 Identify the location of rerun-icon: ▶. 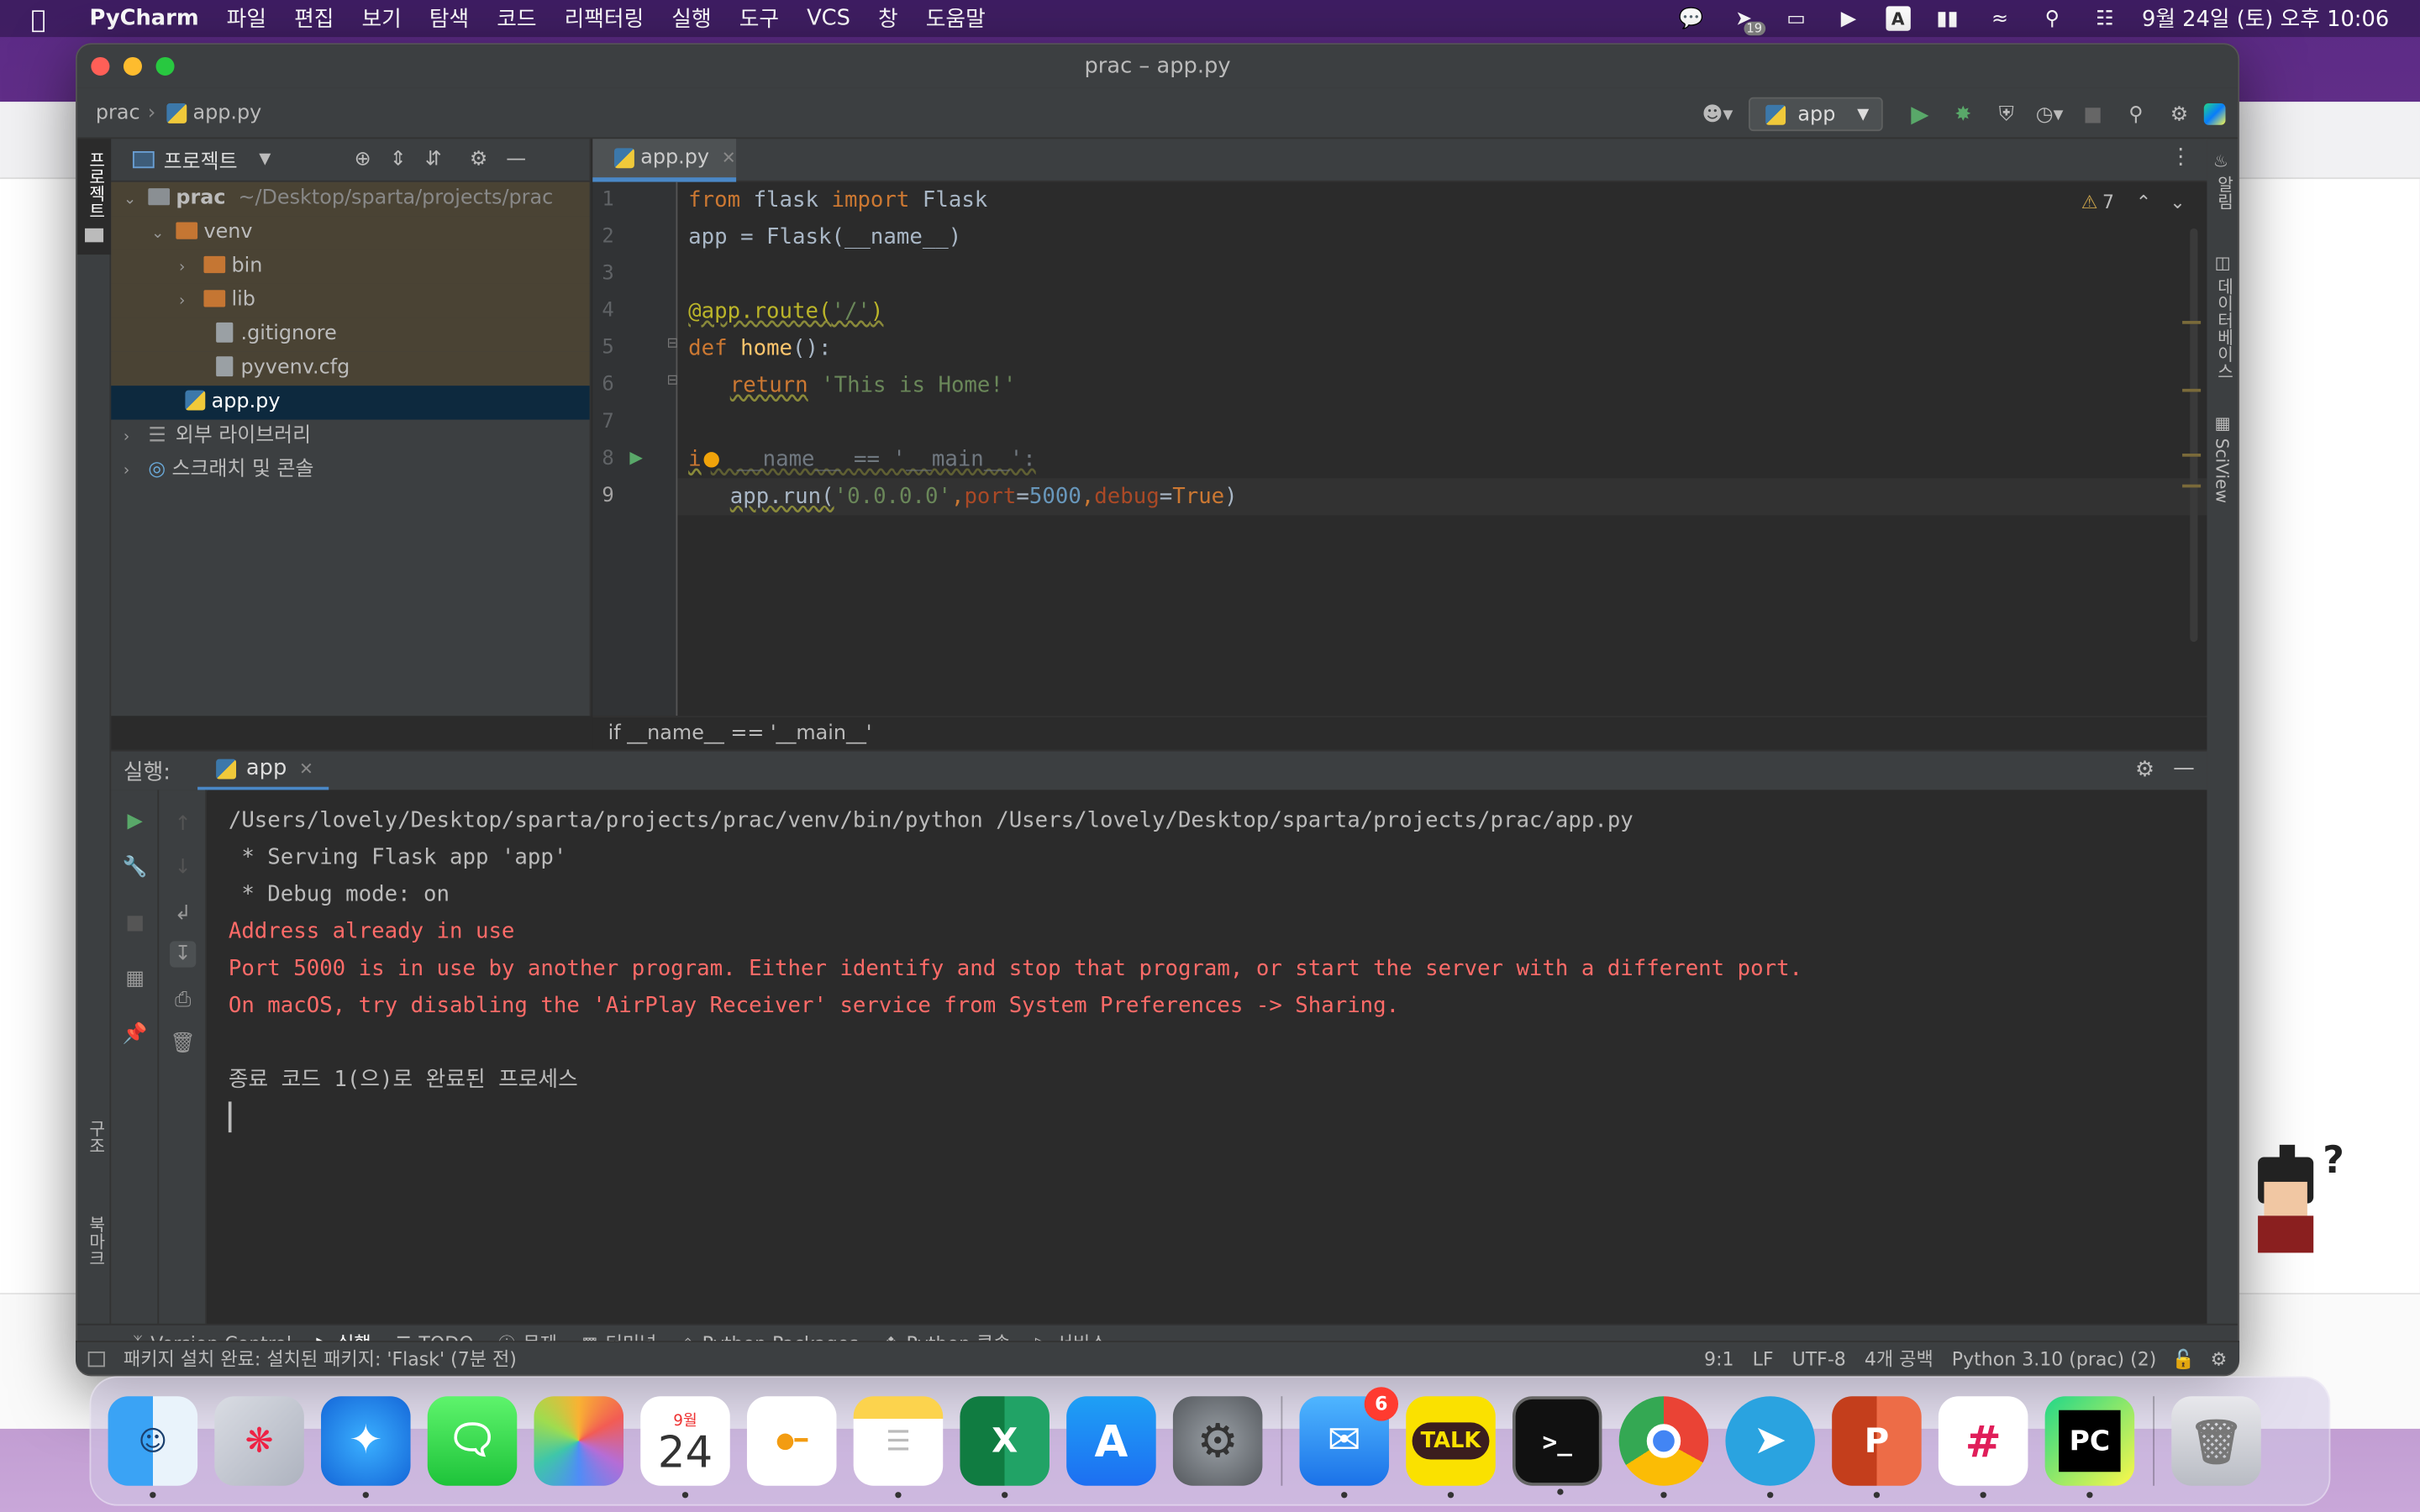
(135, 821).